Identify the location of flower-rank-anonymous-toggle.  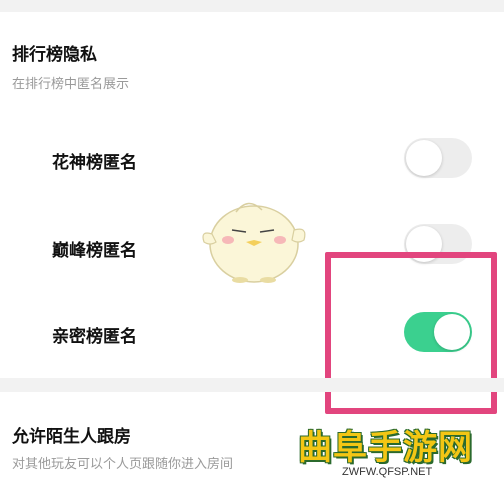
(438, 158).